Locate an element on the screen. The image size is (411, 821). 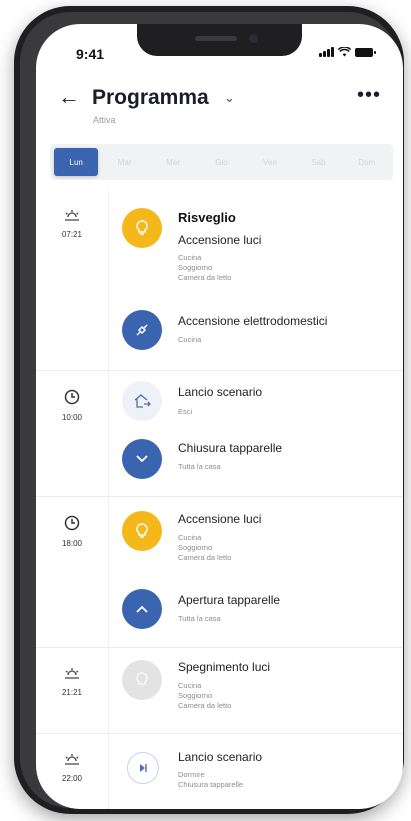
time-slot: 18:00 is located at coordinates (72, 531).